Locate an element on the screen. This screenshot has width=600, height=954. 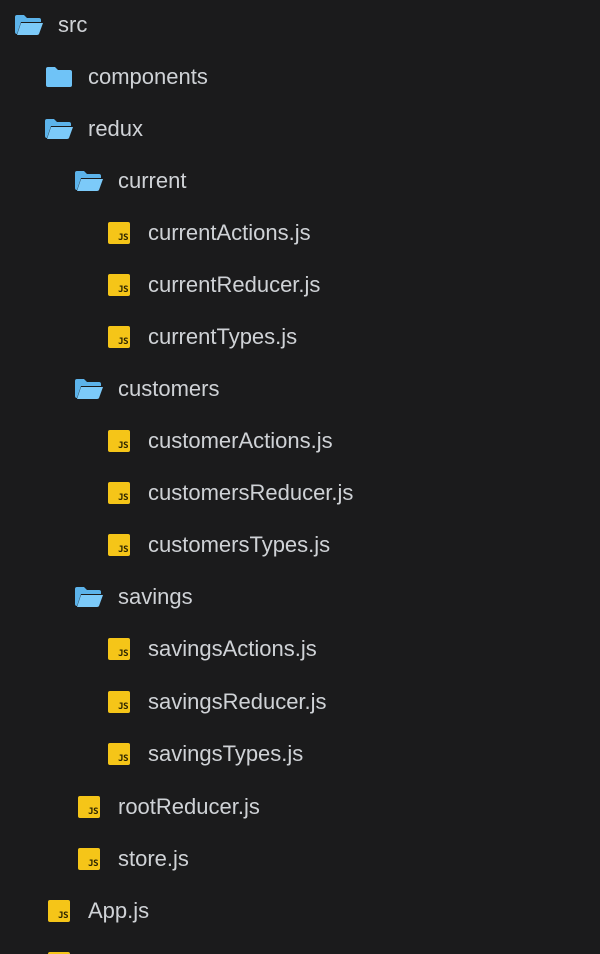
tree-item-current-reducer-js: JS currentReducer.js is located at coordinates (300, 285).